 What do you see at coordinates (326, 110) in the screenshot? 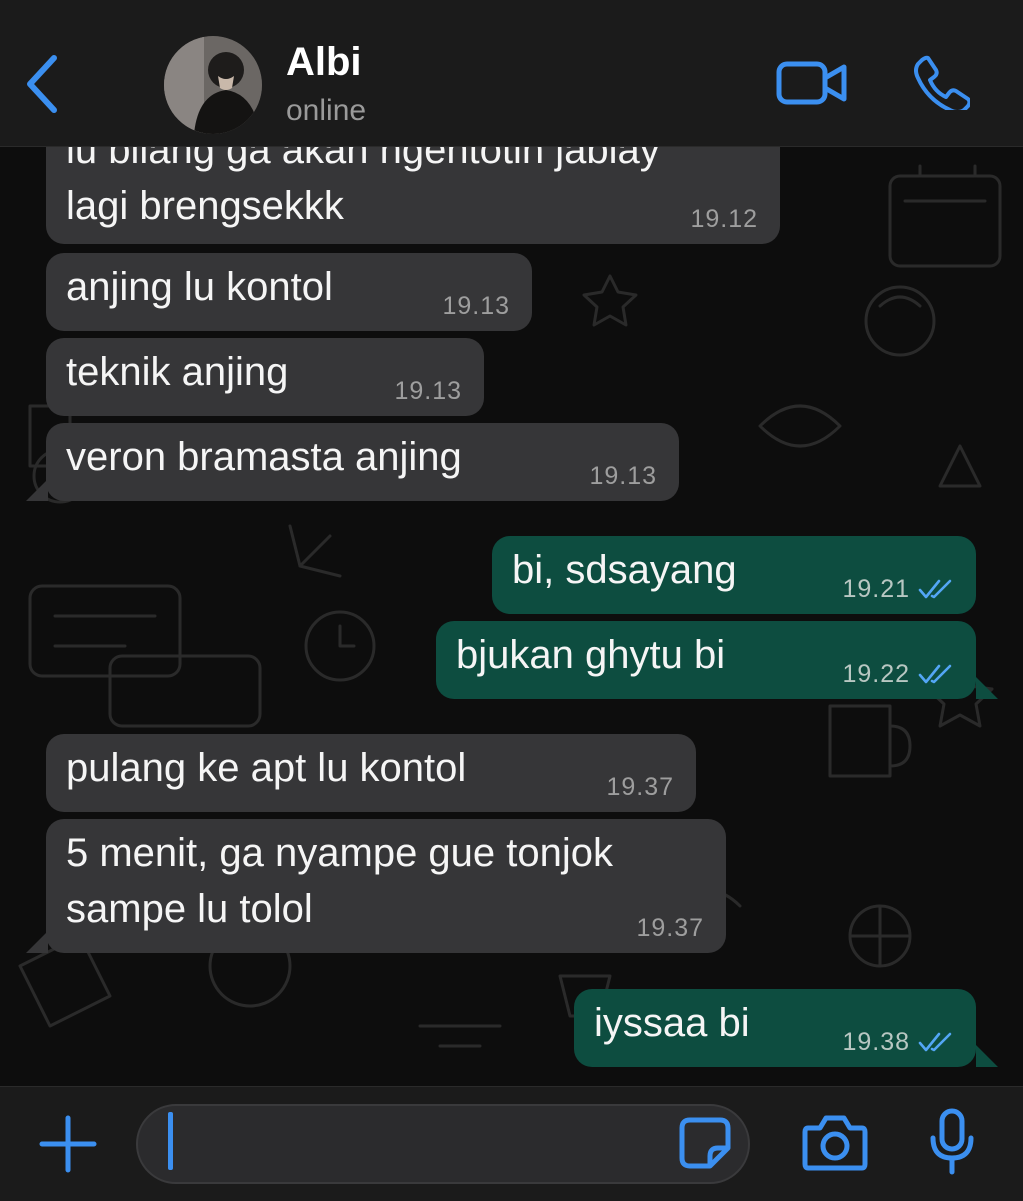
I see `contact-status: online` at bounding box center [326, 110].